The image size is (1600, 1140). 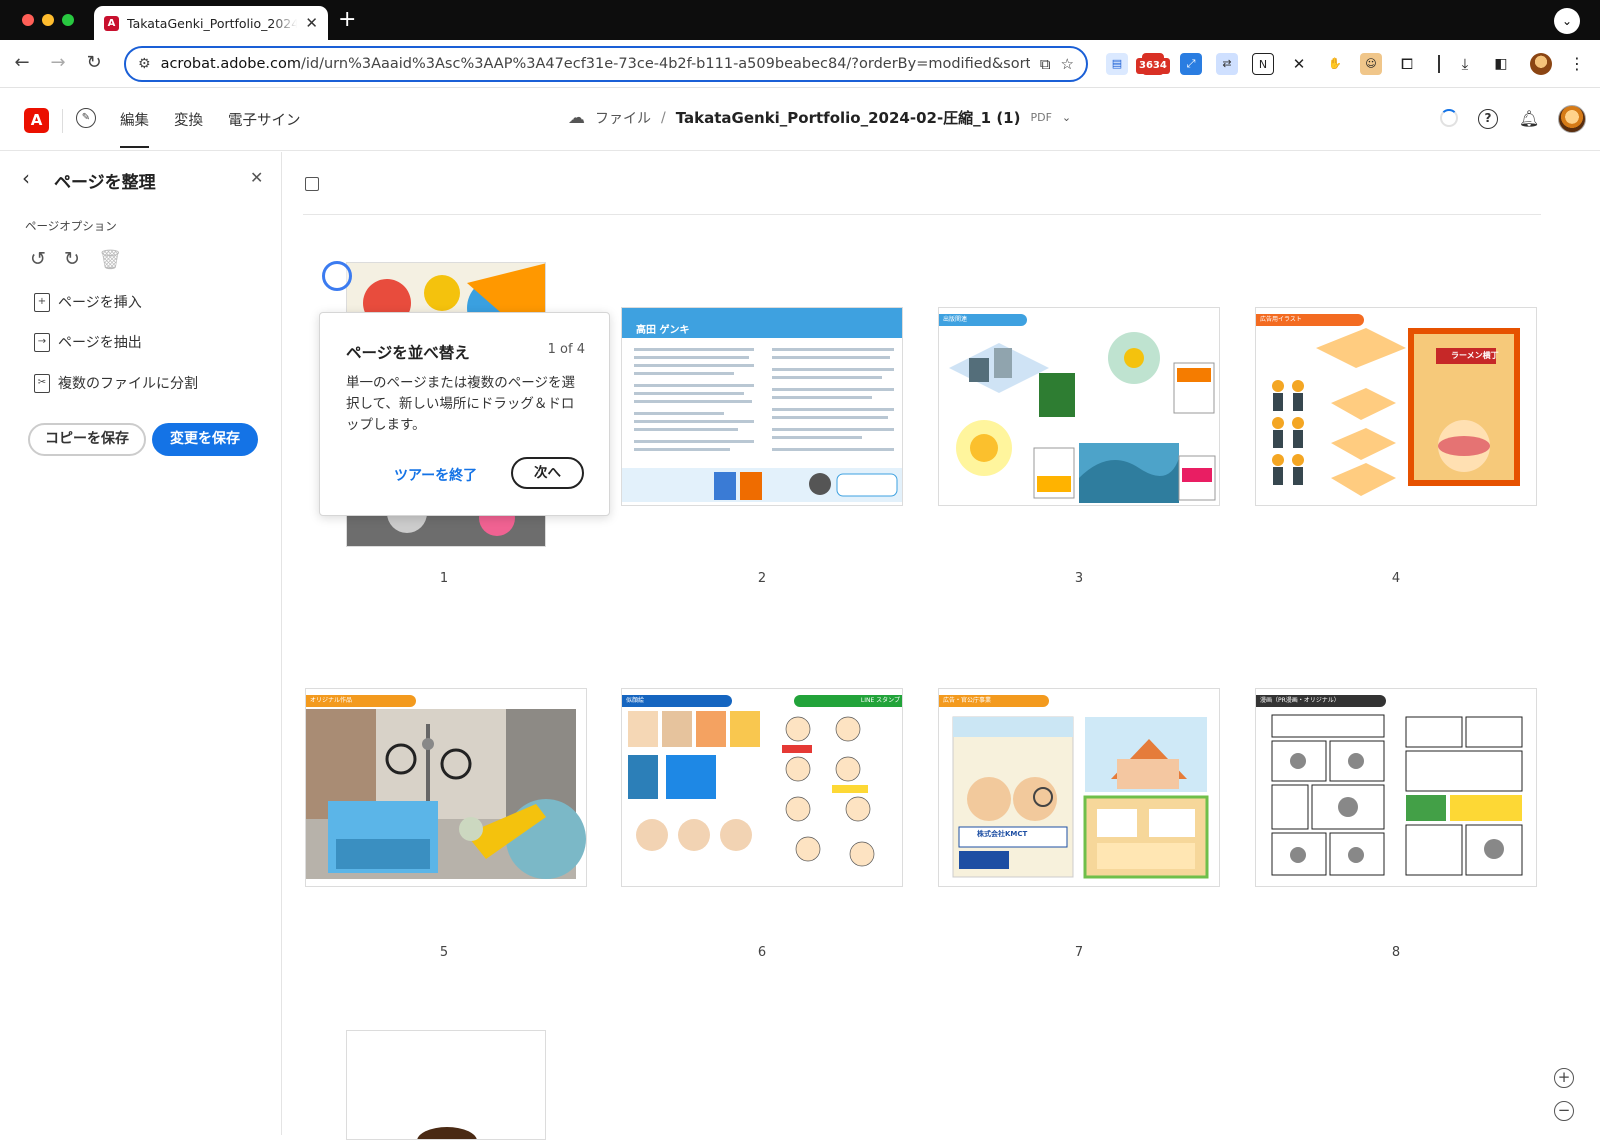 I want to click on zoom-out-icon: −, so click(x=1564, y=1111).